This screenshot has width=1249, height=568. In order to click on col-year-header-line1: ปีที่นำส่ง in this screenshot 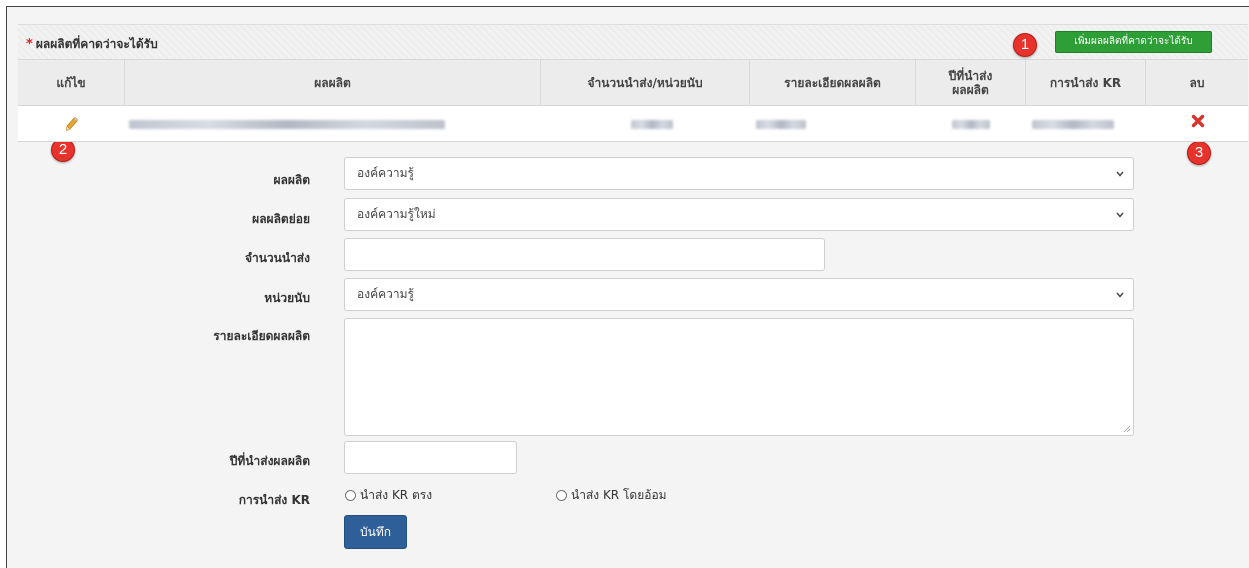, I will do `click(970, 76)`.